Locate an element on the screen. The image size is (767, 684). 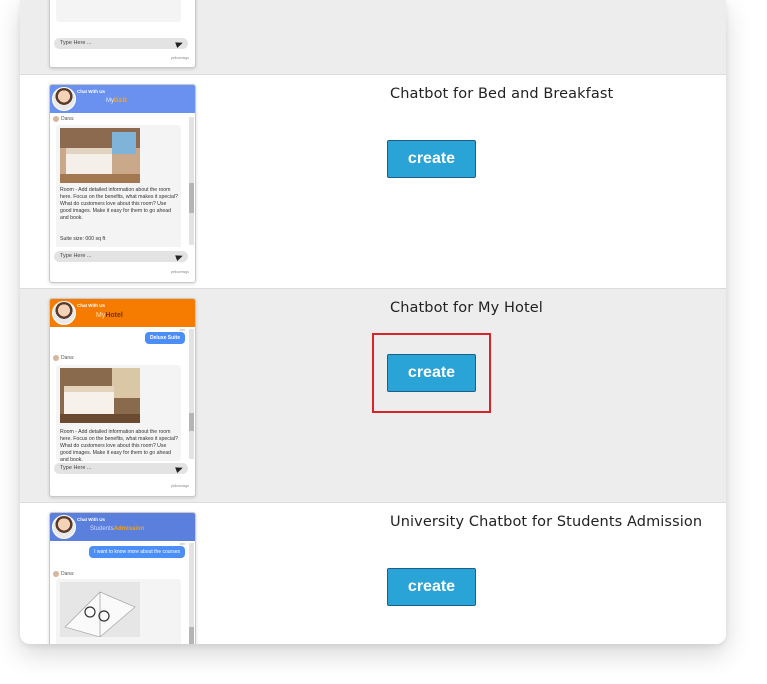
message-bubble is located at coordinates (118, 611).